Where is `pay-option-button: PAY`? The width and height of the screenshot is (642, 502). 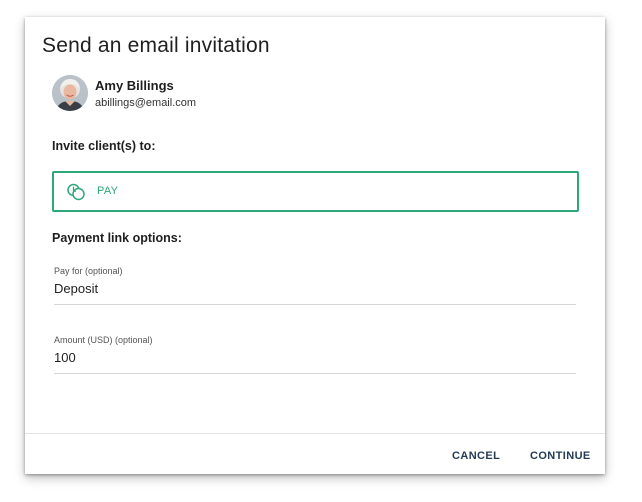
pay-option-button: PAY is located at coordinates (315, 191).